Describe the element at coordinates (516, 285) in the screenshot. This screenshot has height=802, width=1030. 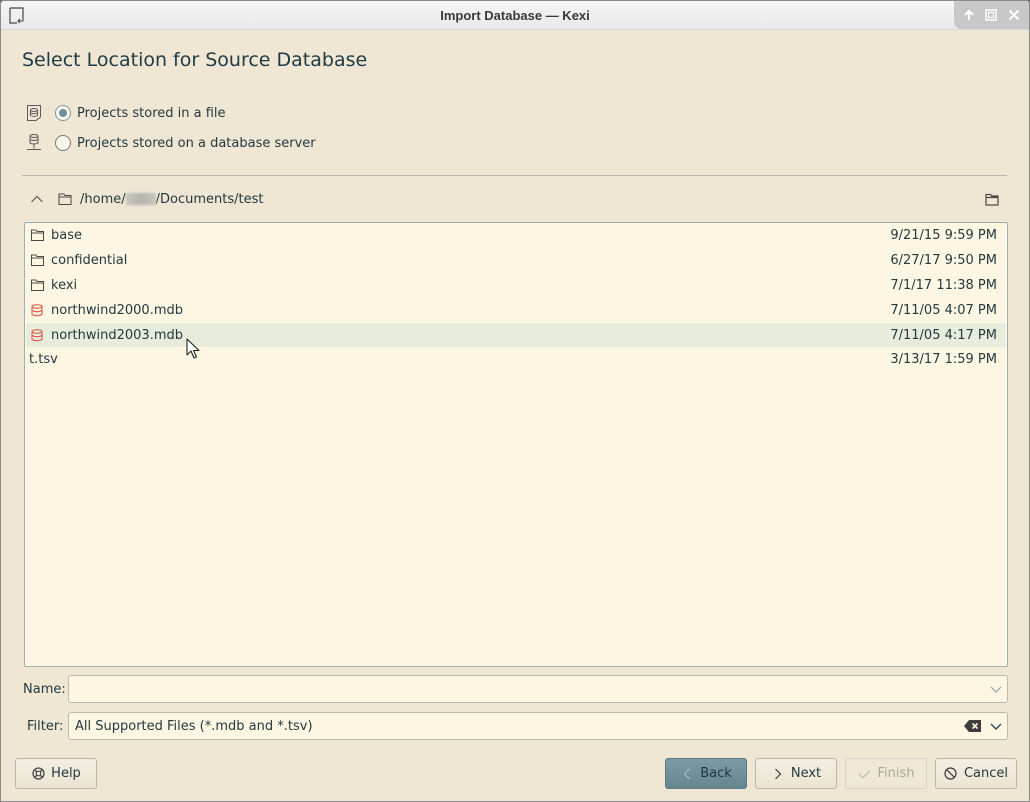
I see `file-row: kexi 7/1/17 11:38 PM` at that location.